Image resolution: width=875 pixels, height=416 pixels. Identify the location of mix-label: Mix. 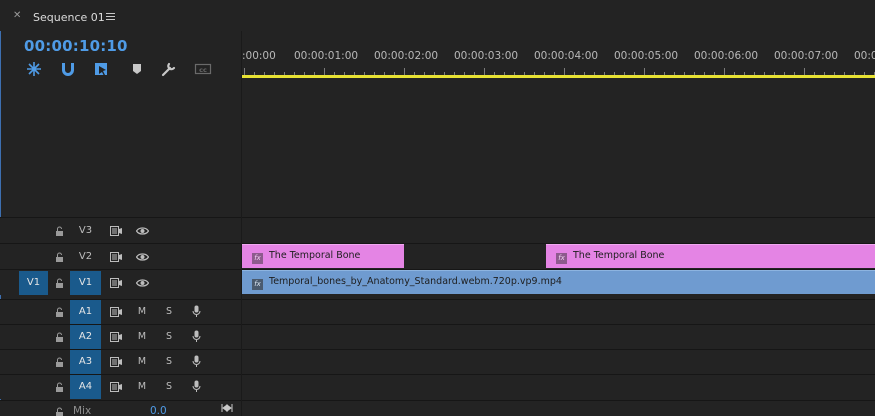
(82, 410).